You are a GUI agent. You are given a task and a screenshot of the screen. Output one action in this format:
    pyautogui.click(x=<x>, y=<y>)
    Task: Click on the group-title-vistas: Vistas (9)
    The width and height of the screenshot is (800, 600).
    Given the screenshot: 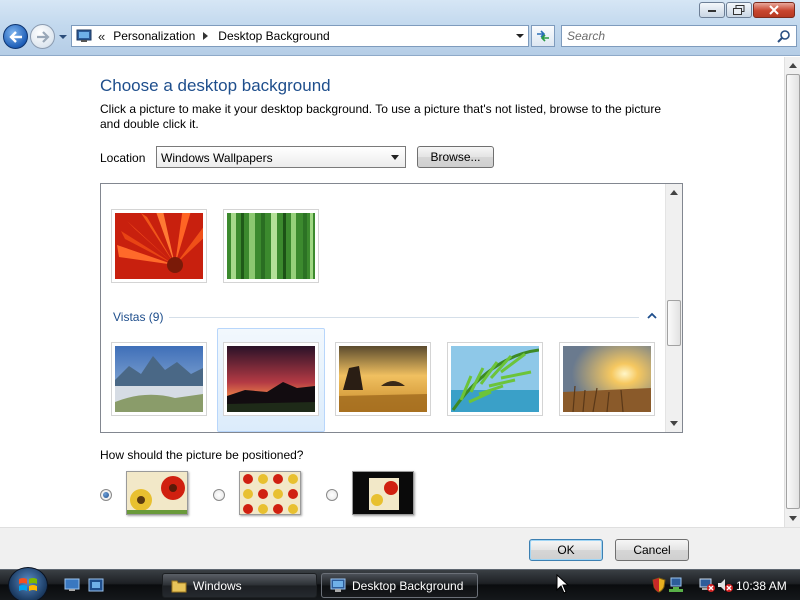 What is the action you would take?
    pyautogui.click(x=138, y=317)
    